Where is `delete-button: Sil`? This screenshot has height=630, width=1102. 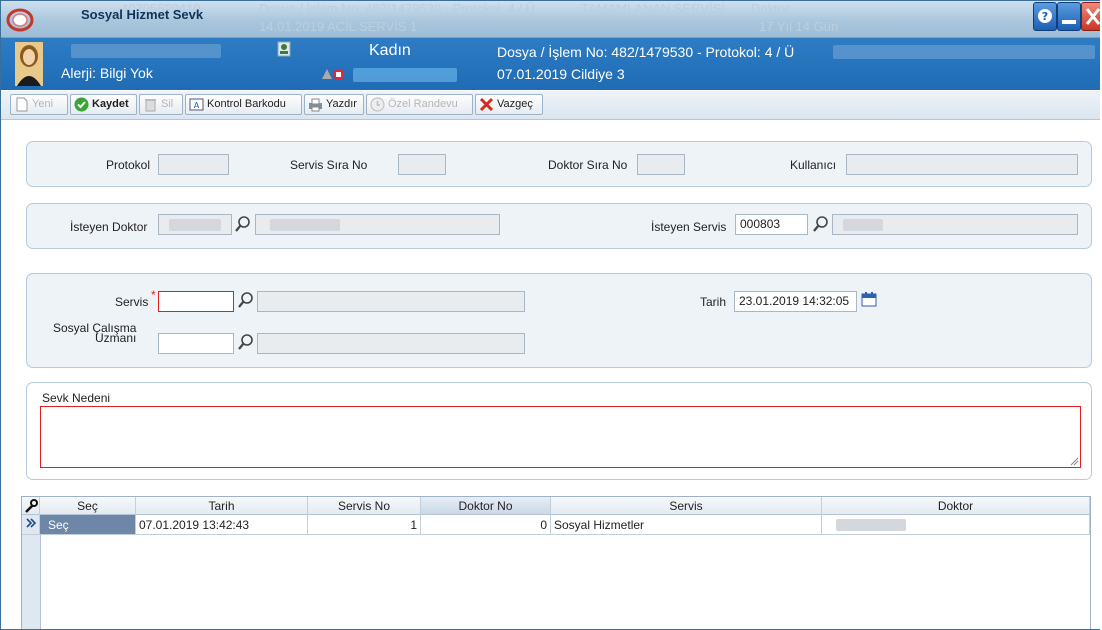 delete-button: Sil is located at coordinates (161, 104).